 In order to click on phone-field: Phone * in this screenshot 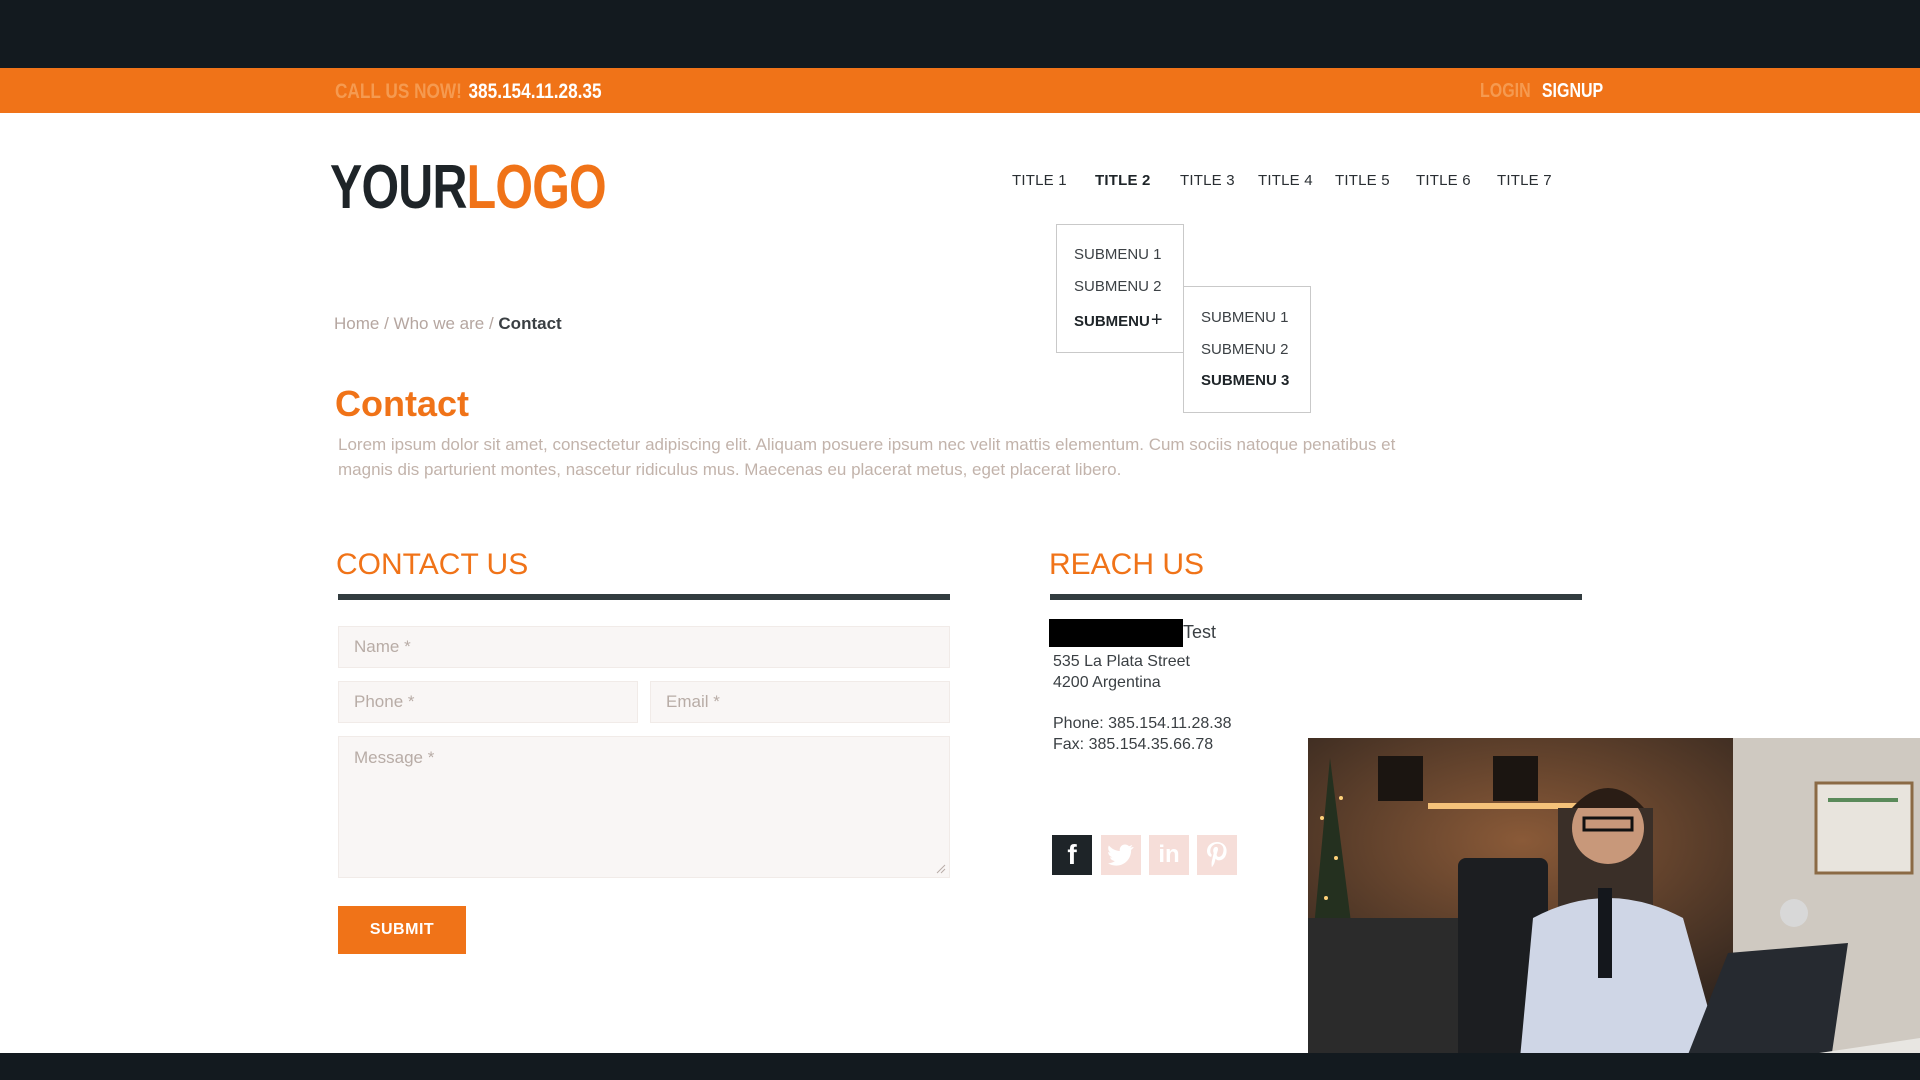, I will do `click(488, 702)`.